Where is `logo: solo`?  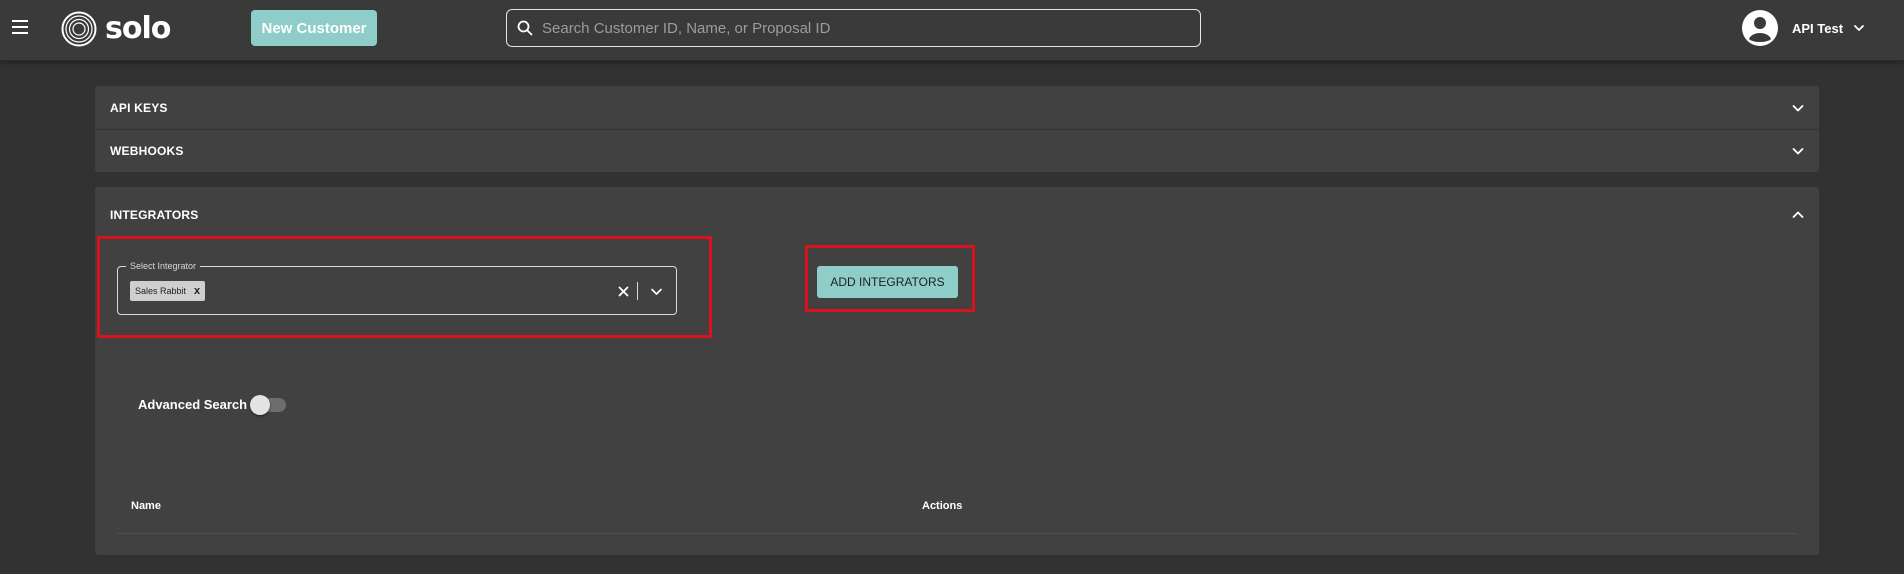
logo: solo is located at coordinates (116, 29).